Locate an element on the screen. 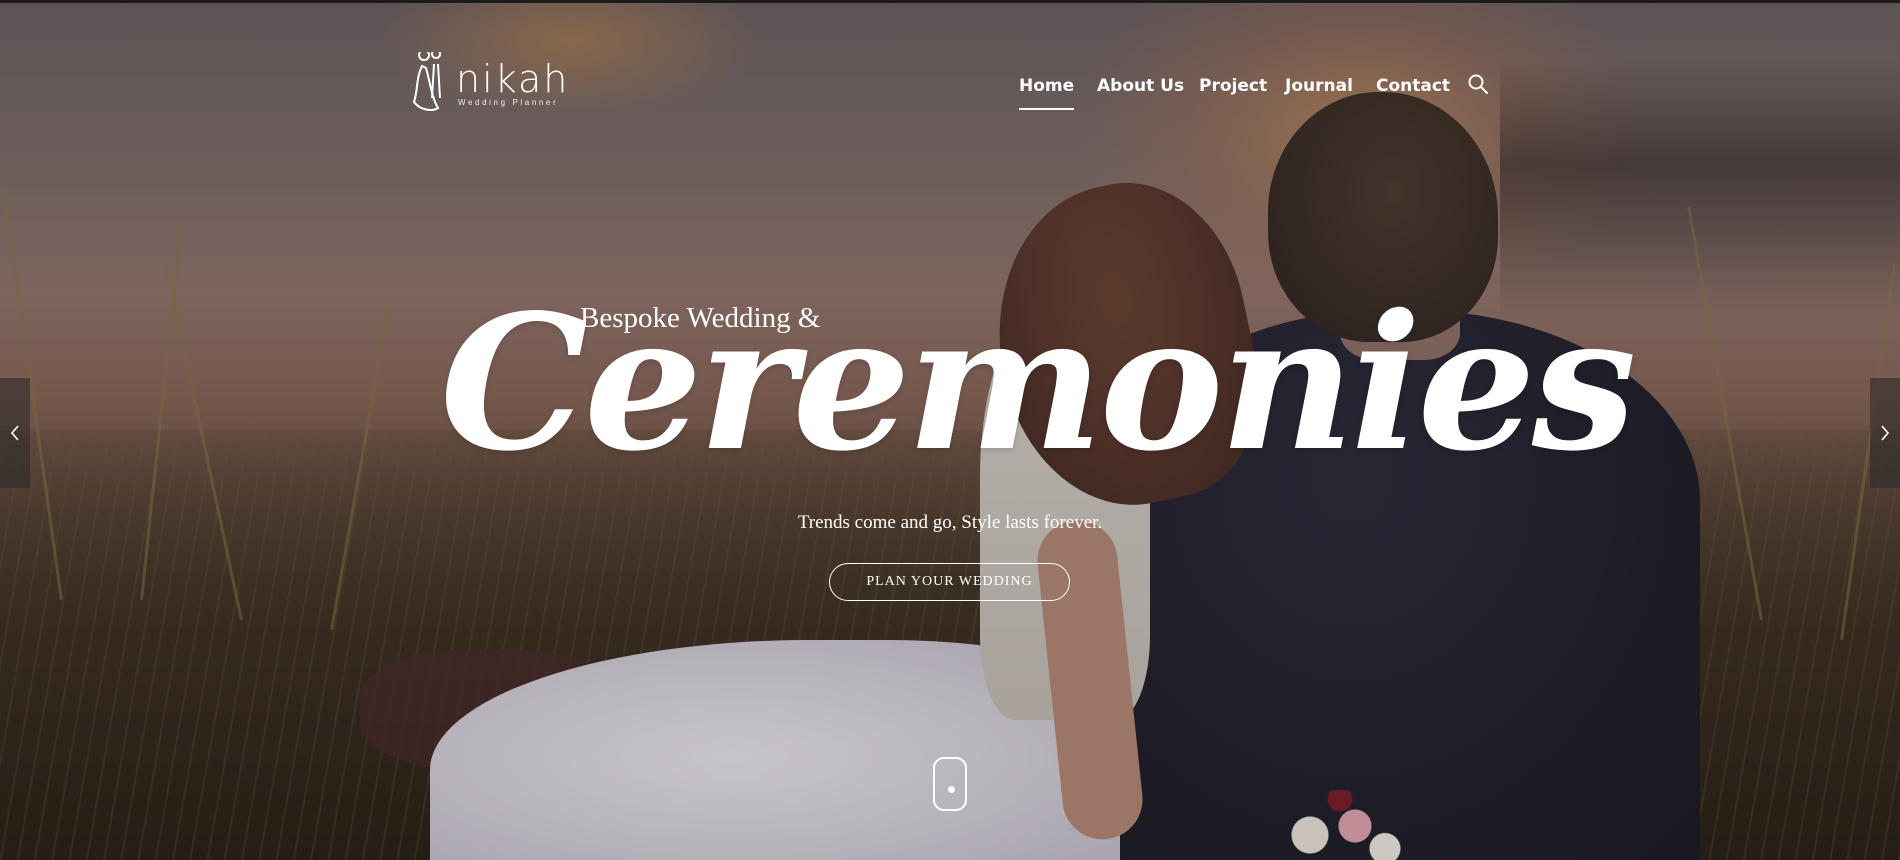 Image resolution: width=1900 pixels, height=860 pixels. search-button is located at coordinates (1478, 84).